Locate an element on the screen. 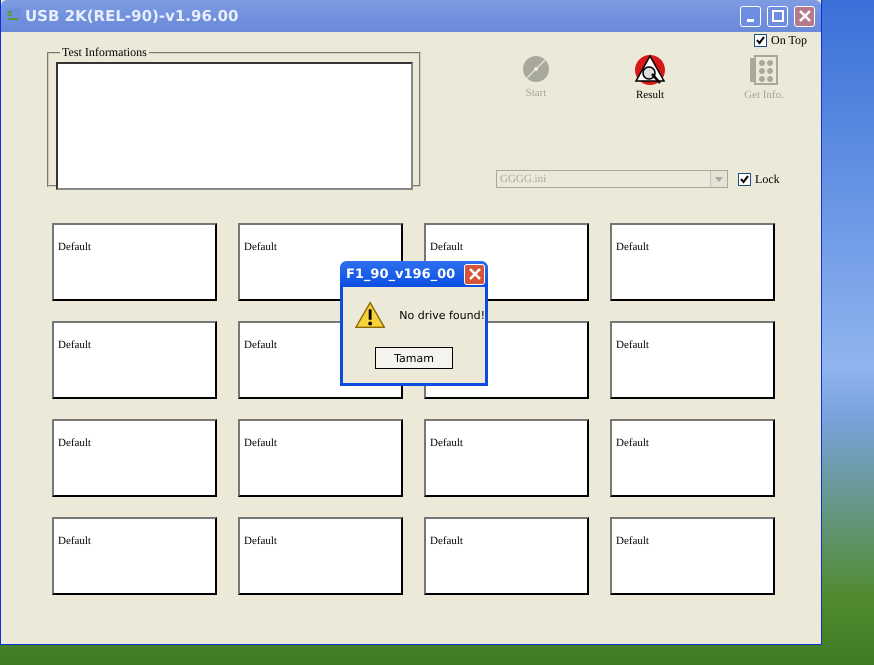 The image size is (874, 665). maximize-button is located at coordinates (777, 16).